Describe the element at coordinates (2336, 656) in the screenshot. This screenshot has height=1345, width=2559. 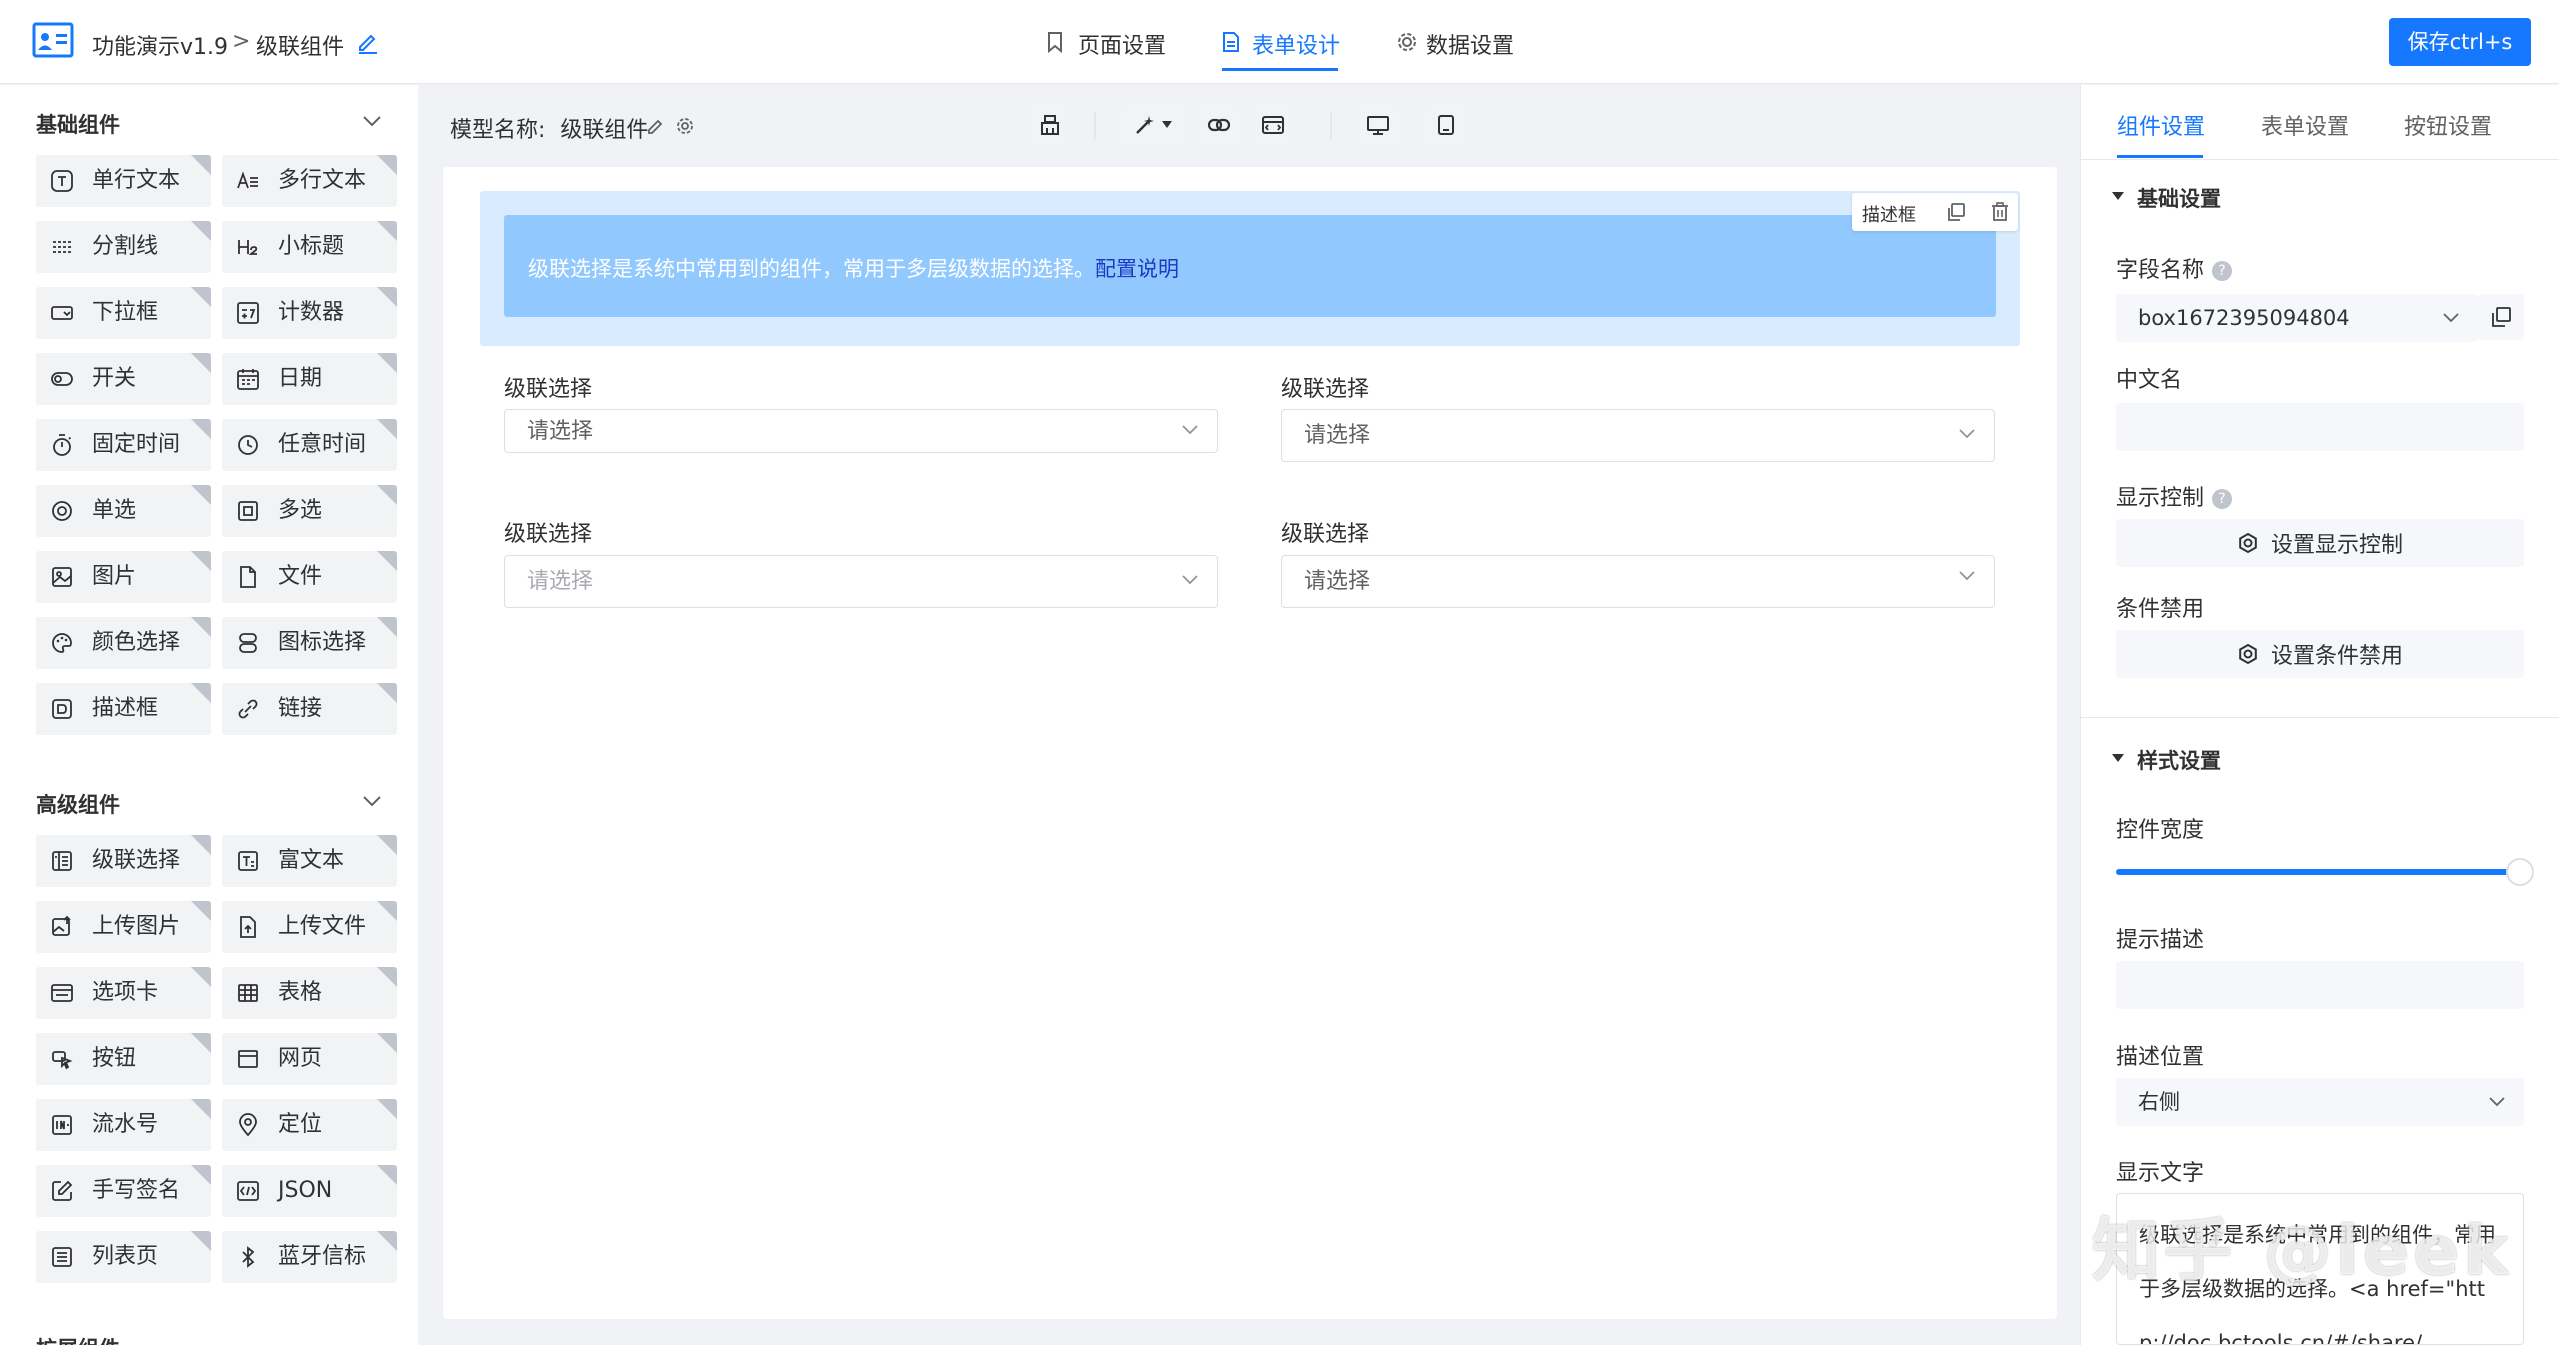
I see `button-label: 设置条件禁用` at that location.